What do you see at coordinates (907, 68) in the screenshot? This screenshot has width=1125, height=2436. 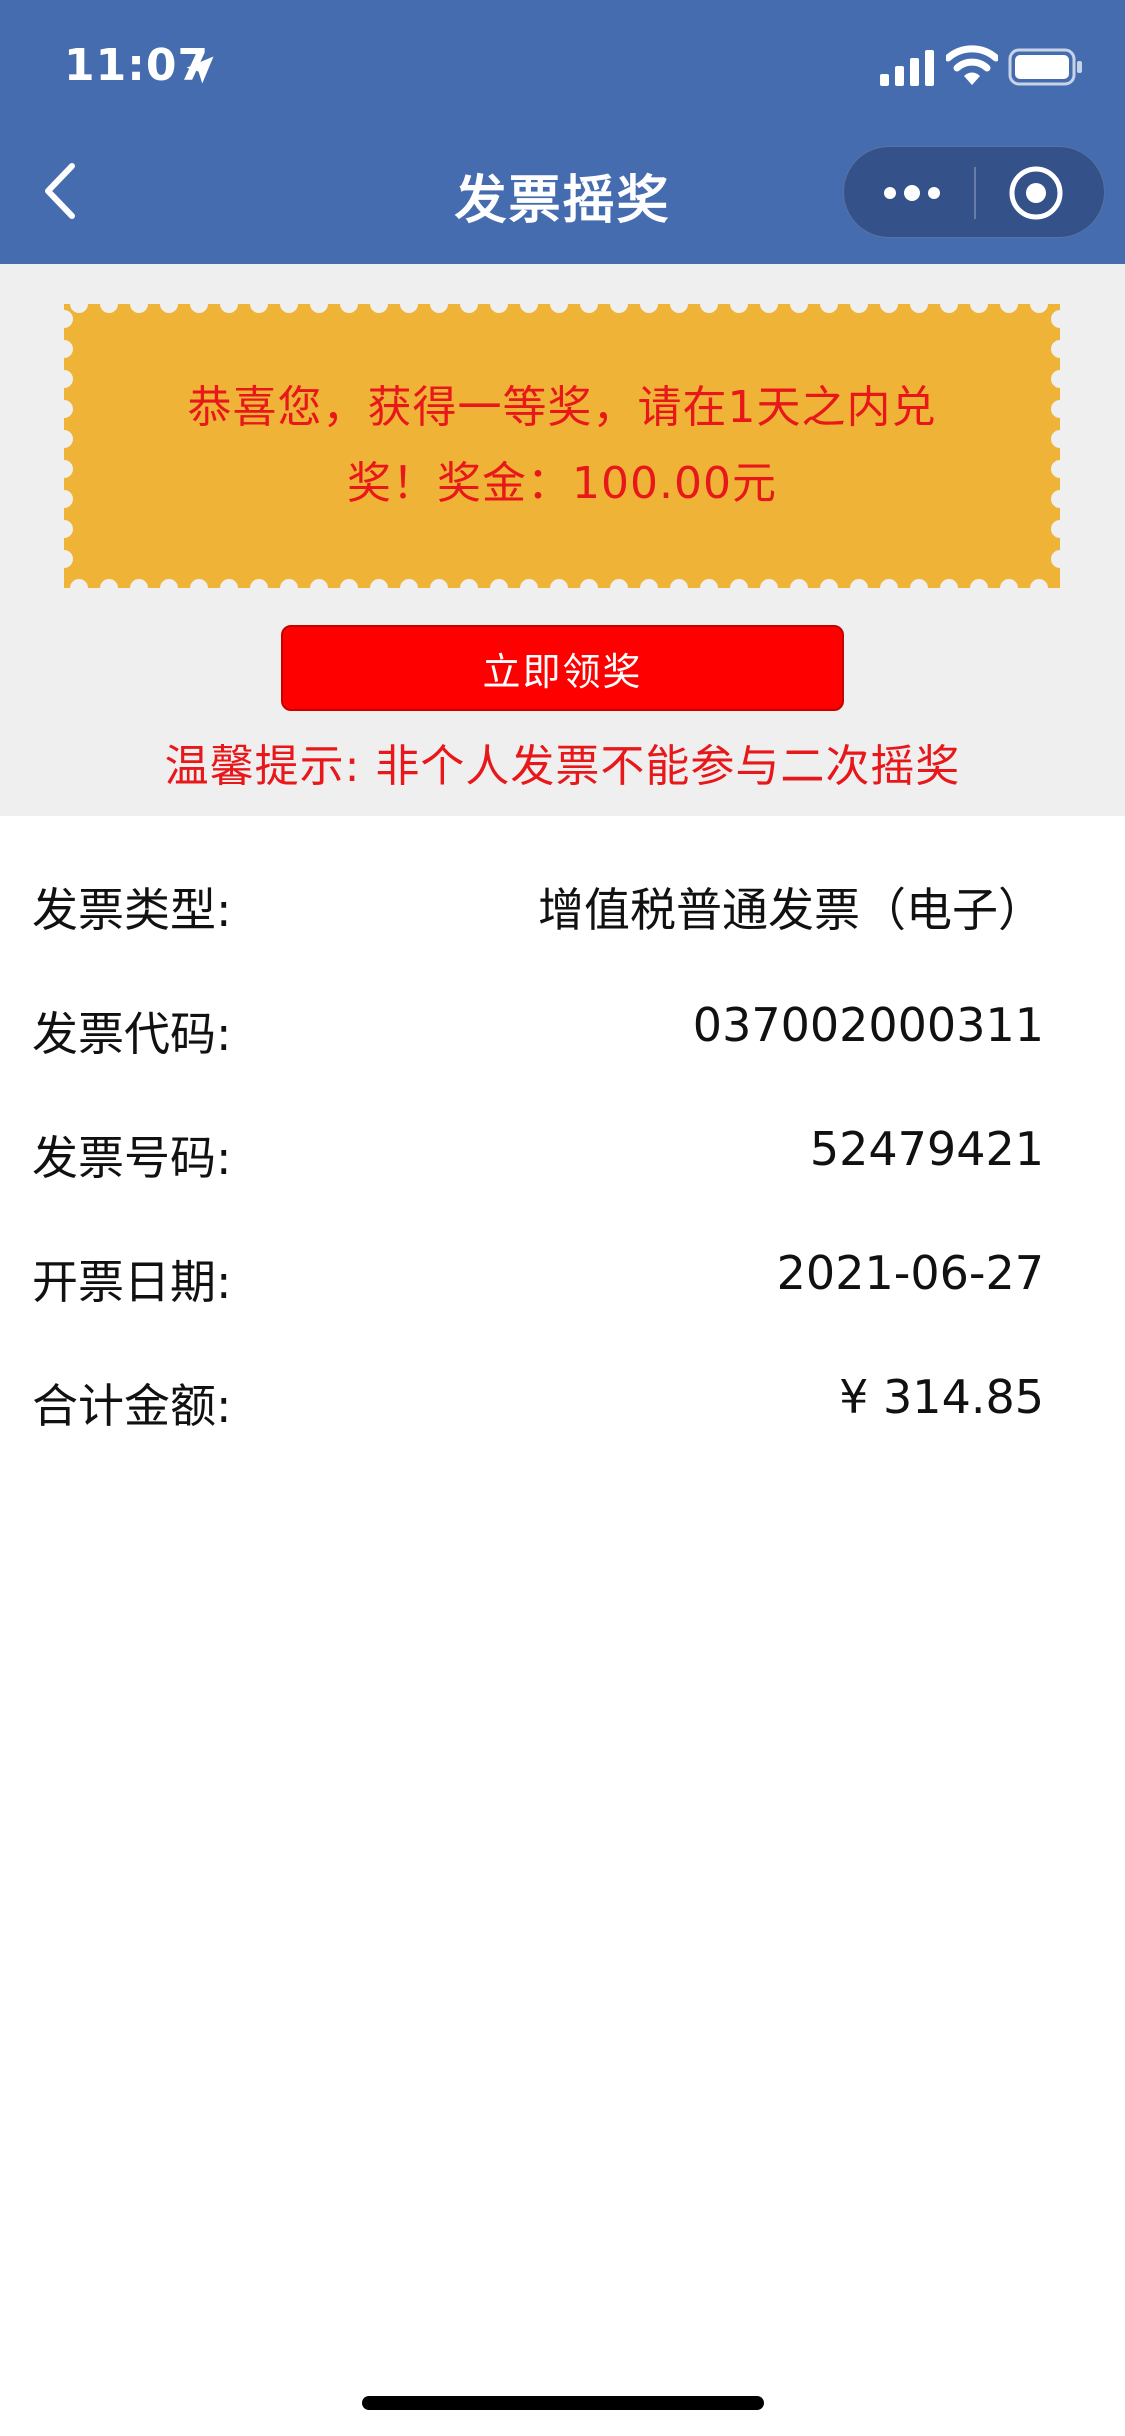 I see `cellular-signal-icon` at bounding box center [907, 68].